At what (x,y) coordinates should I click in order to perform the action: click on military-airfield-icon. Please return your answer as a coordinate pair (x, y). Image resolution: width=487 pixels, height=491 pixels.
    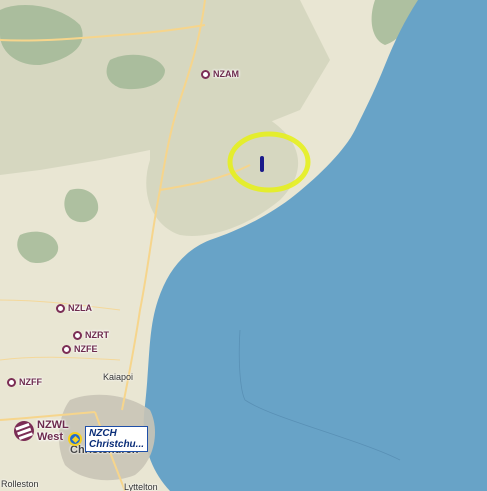
    Looking at the image, I should click on (24, 431).